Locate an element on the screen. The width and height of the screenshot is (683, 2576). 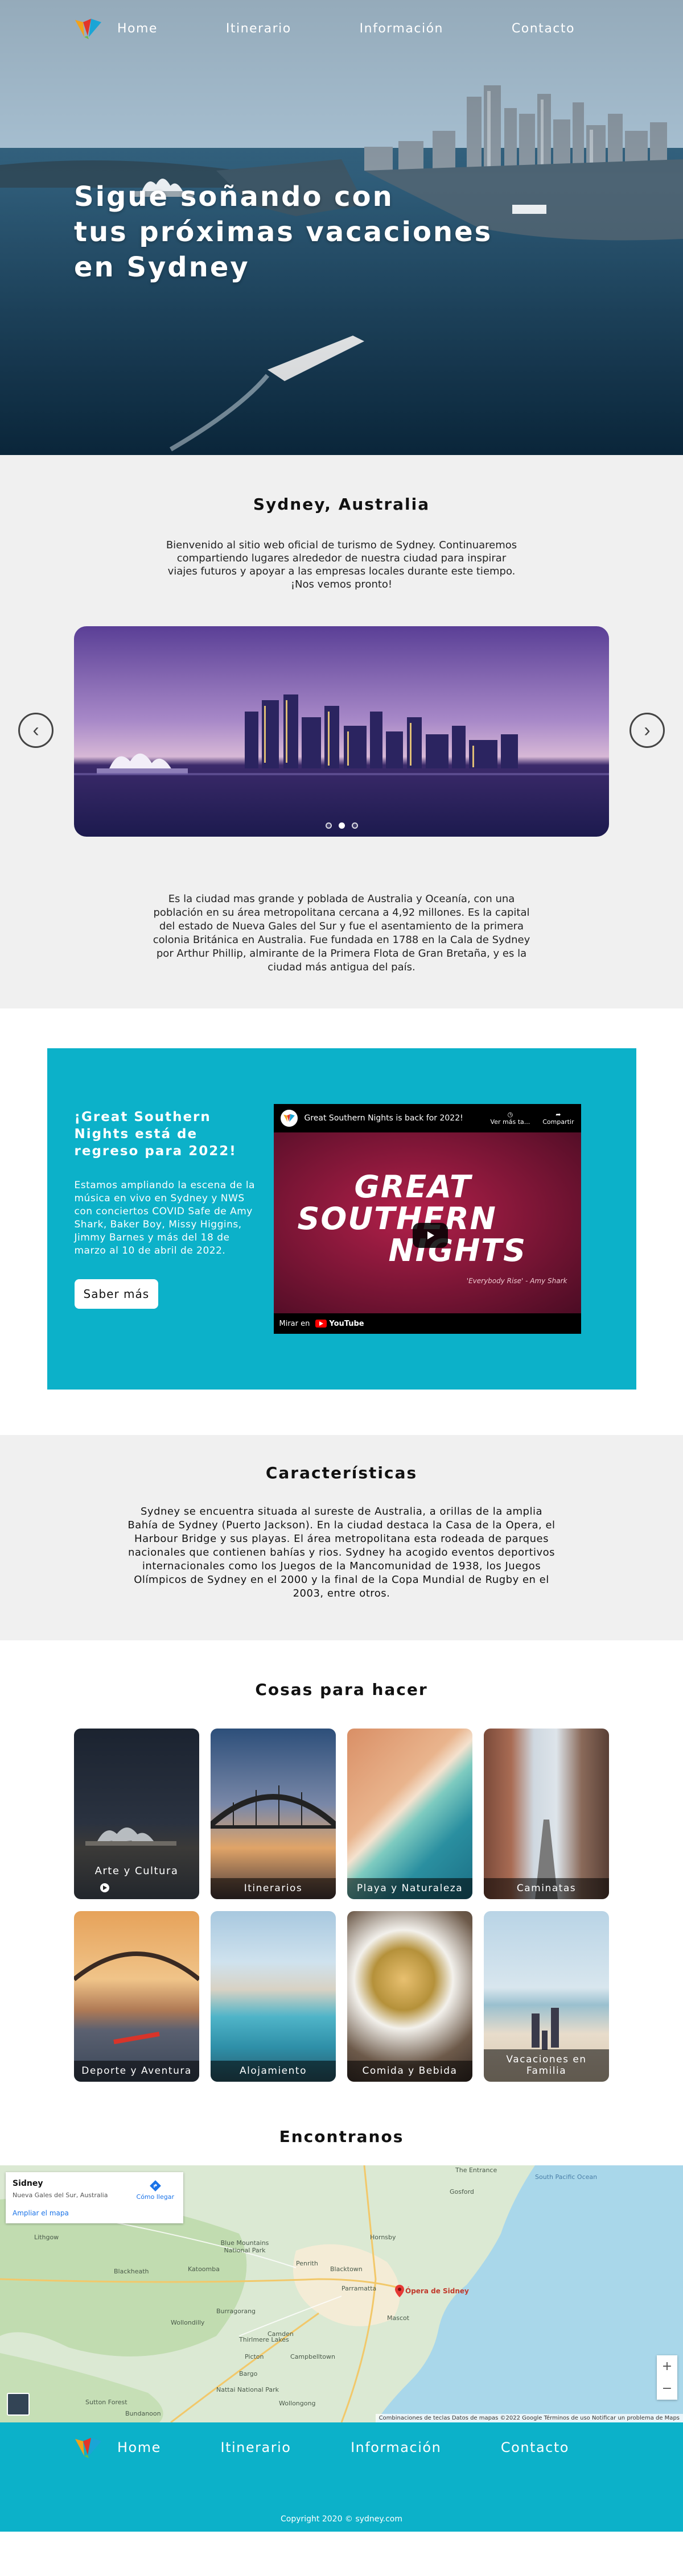
directions-label: Cómo llegar is located at coordinates (155, 2197).